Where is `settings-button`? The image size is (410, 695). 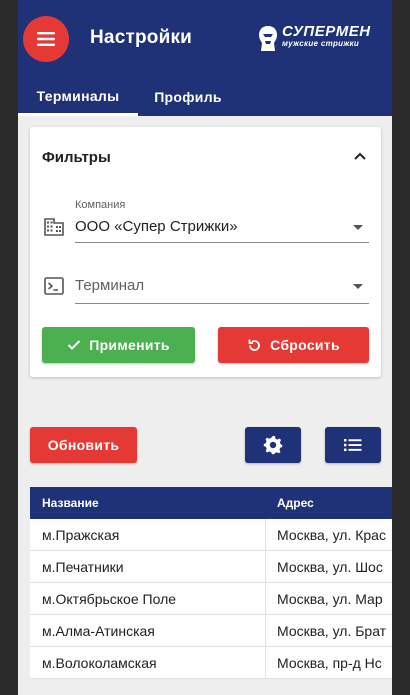 settings-button is located at coordinates (273, 445).